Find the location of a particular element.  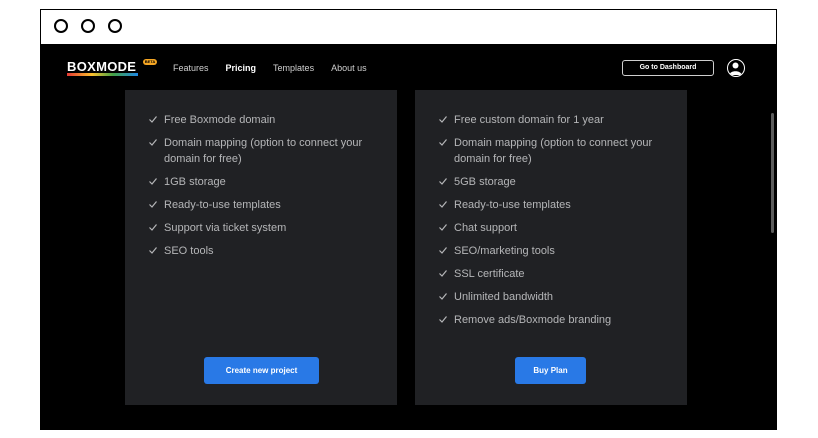

nav-links: Features Pricing Templates About us is located at coordinates (270, 68).